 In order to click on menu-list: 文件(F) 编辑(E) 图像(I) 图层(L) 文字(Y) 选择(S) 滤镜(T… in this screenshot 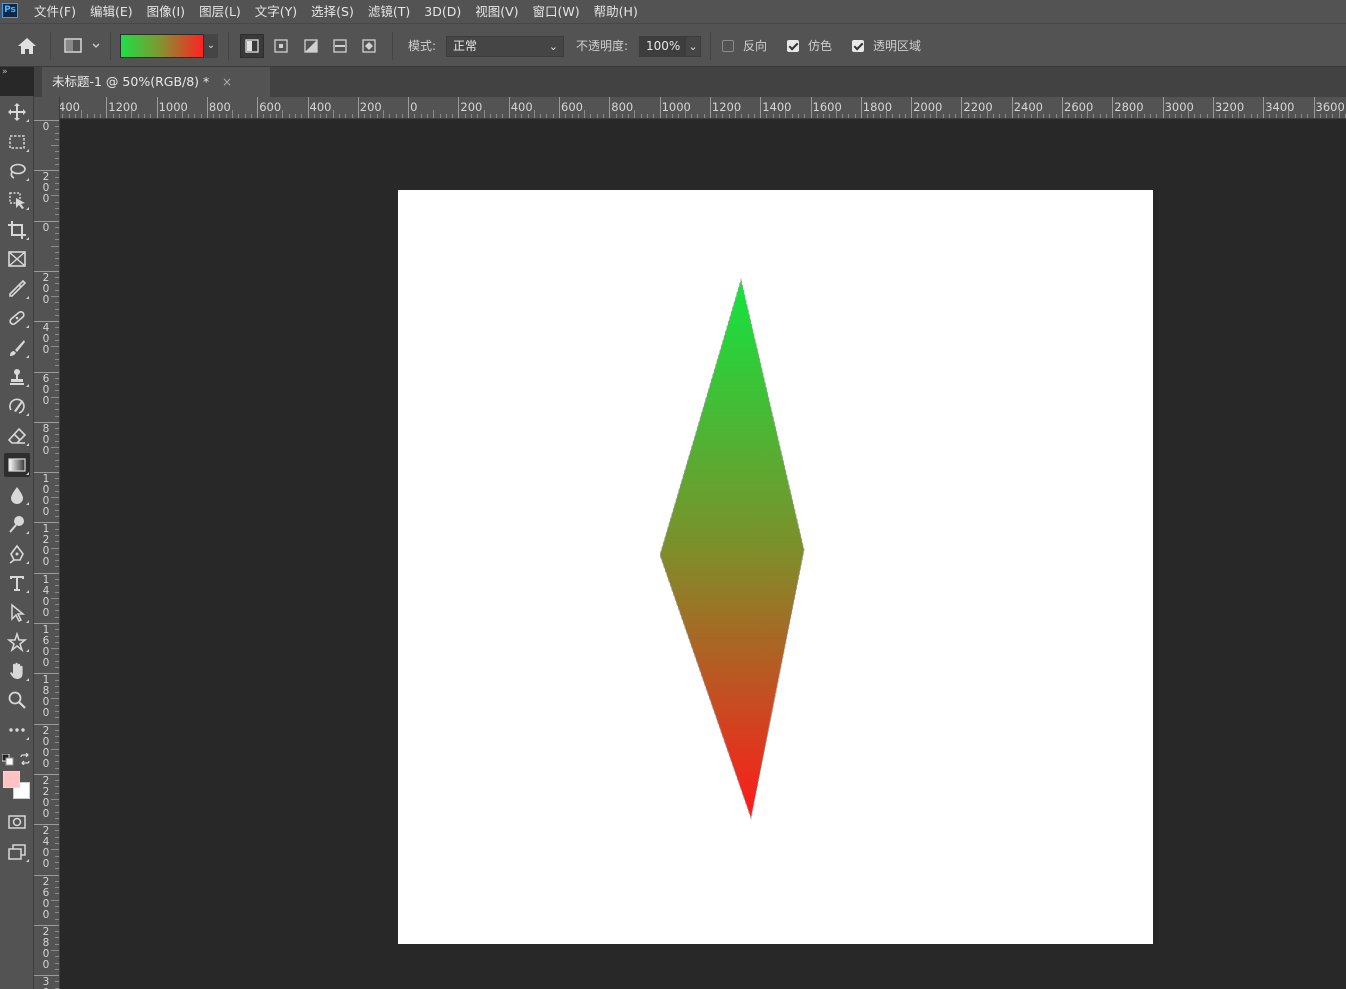, I will do `click(343, 11)`.